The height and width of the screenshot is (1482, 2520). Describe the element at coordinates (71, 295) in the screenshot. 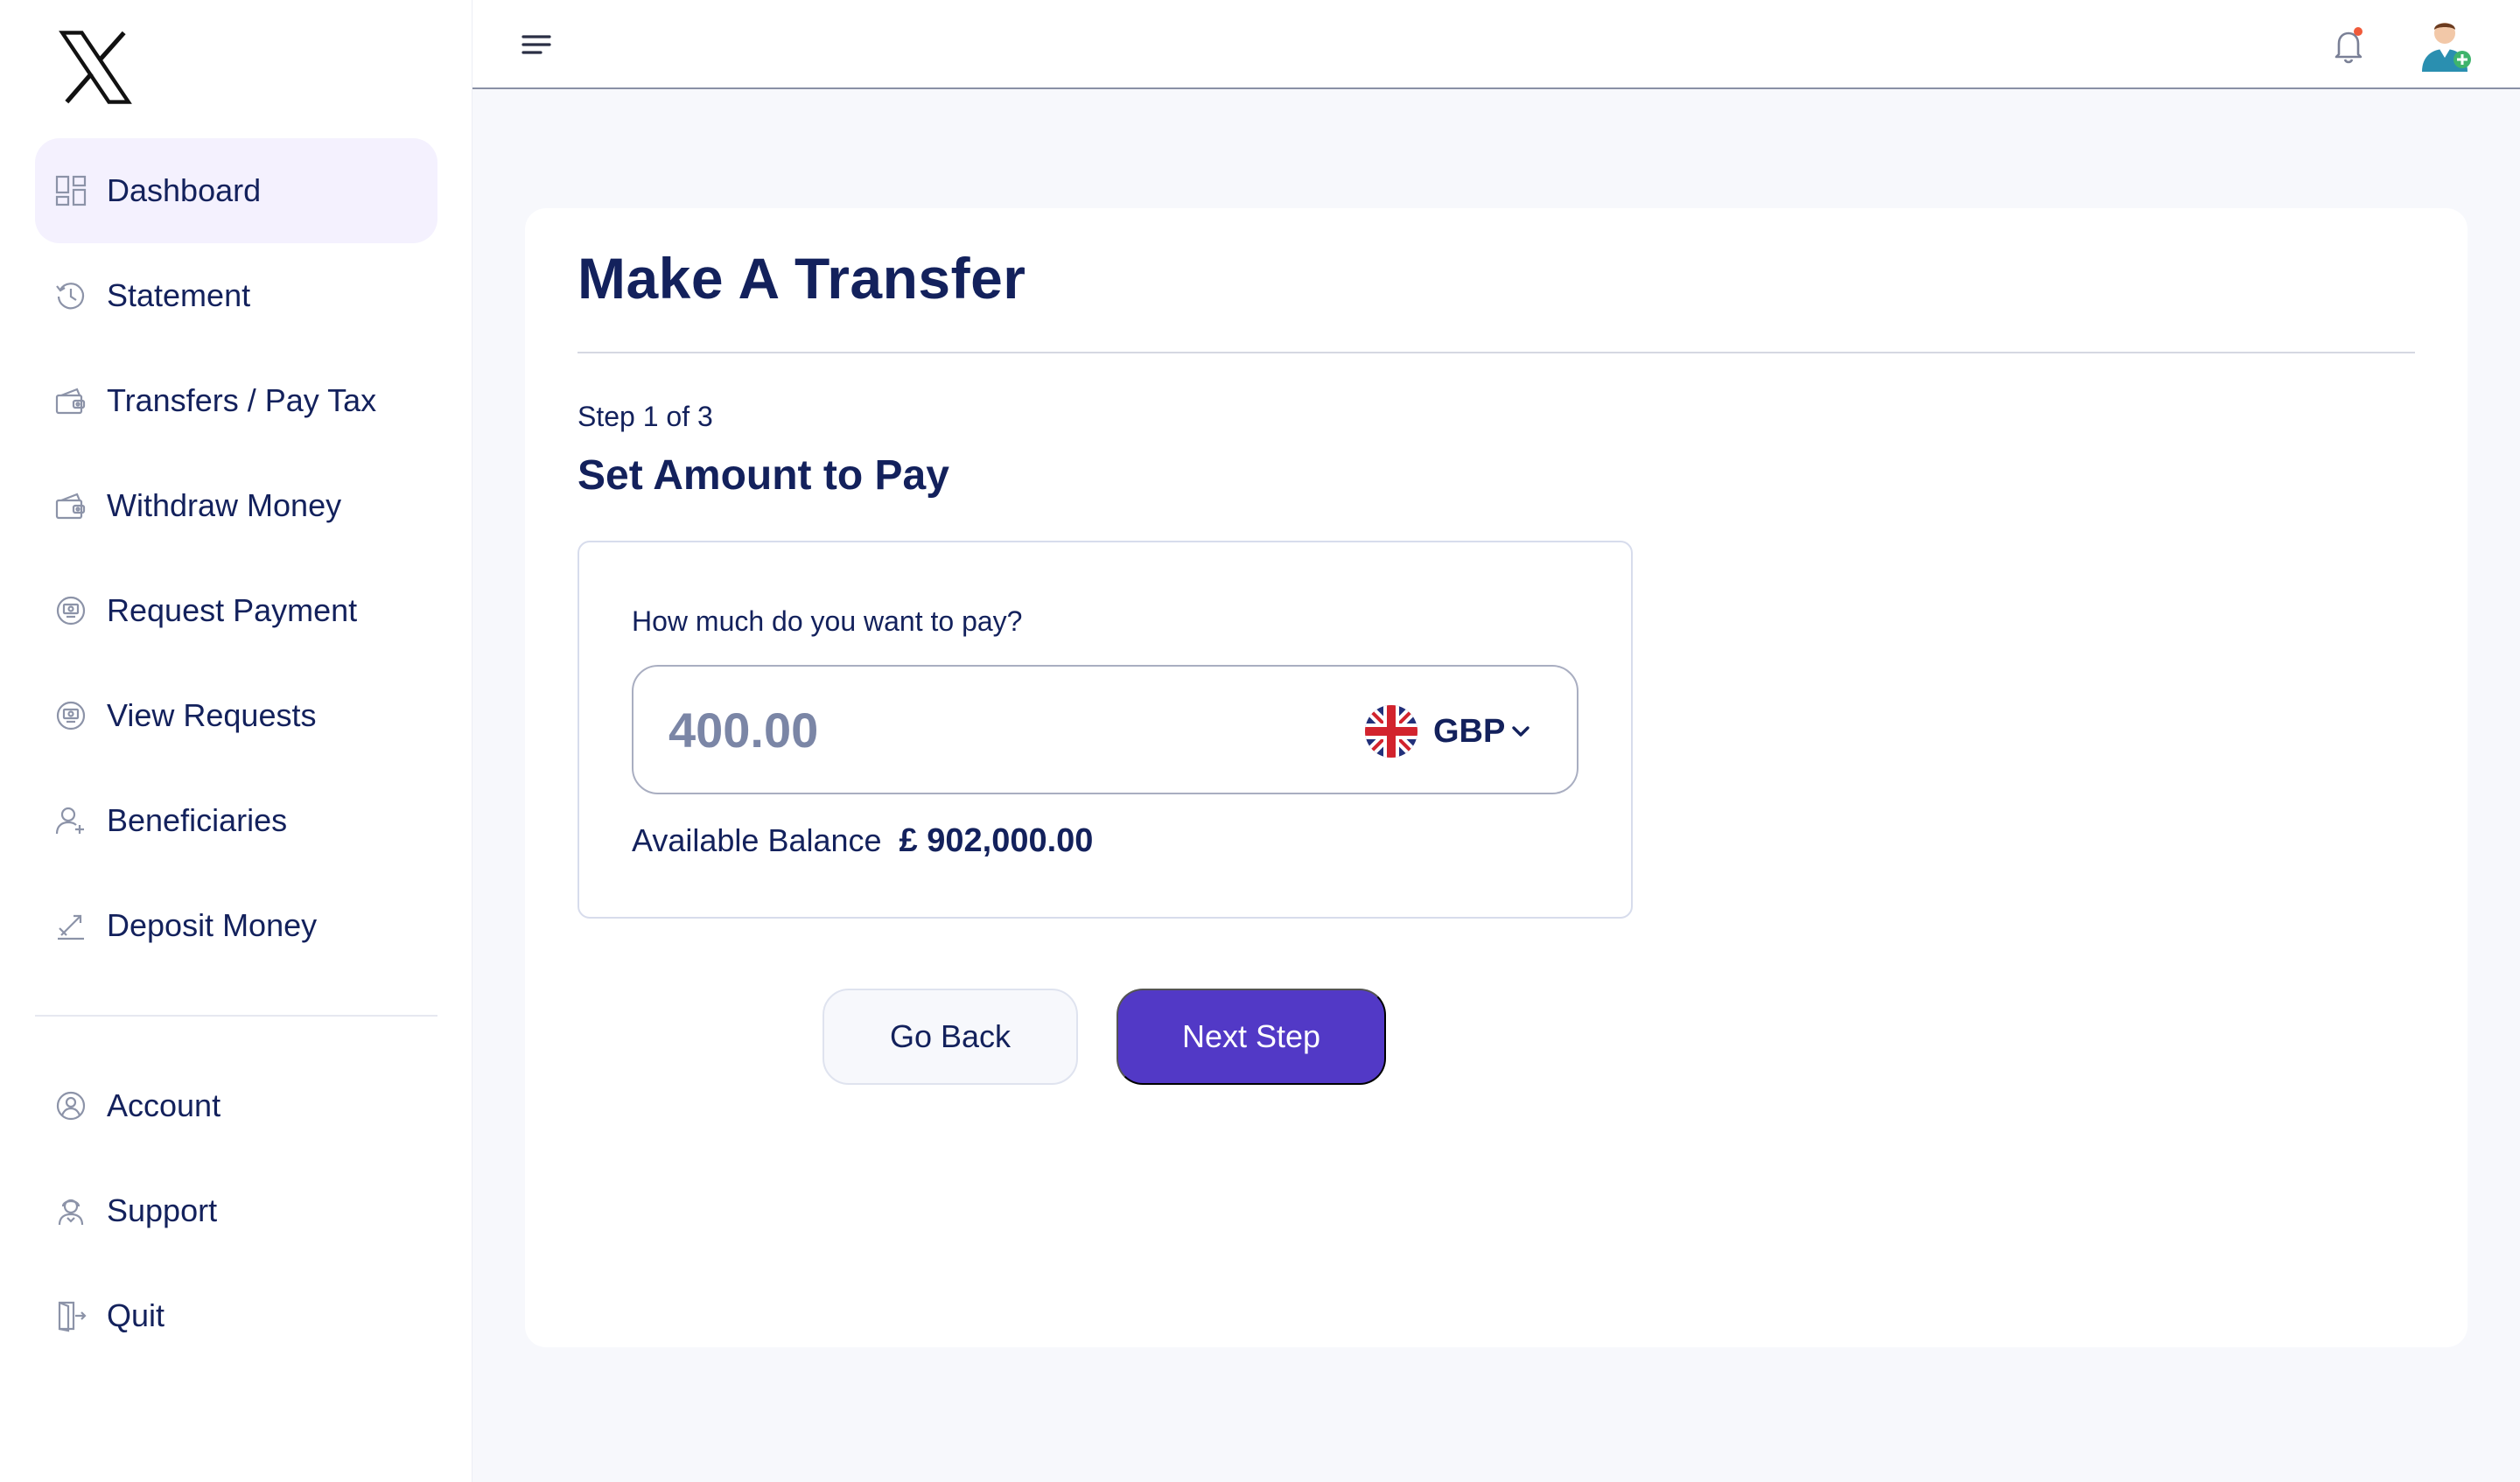

I see `history-icon` at that location.